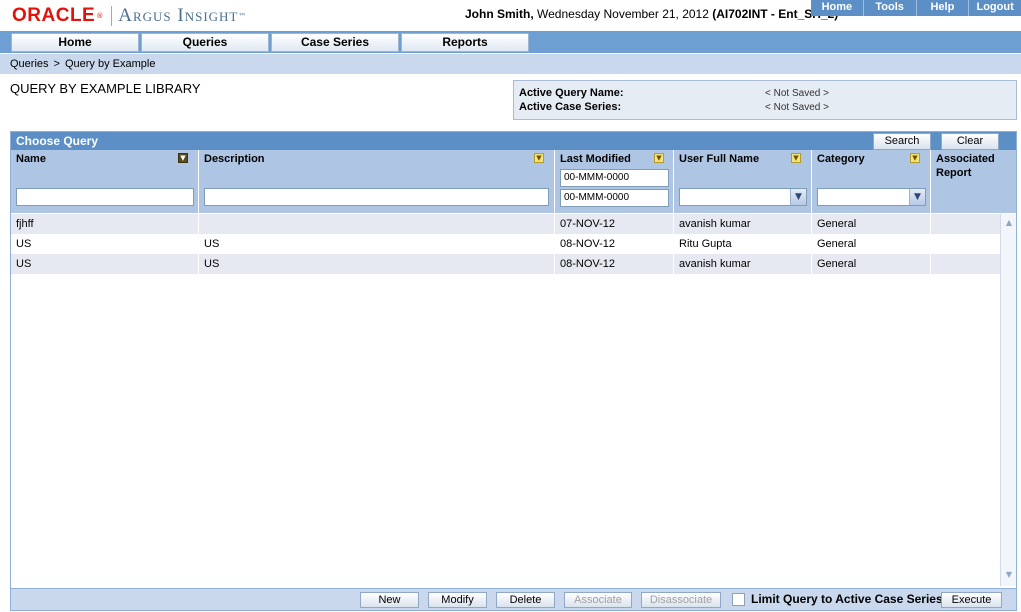 This screenshot has height=612, width=1021. I want to click on column-category: Category ▼ ▼, so click(871, 181).